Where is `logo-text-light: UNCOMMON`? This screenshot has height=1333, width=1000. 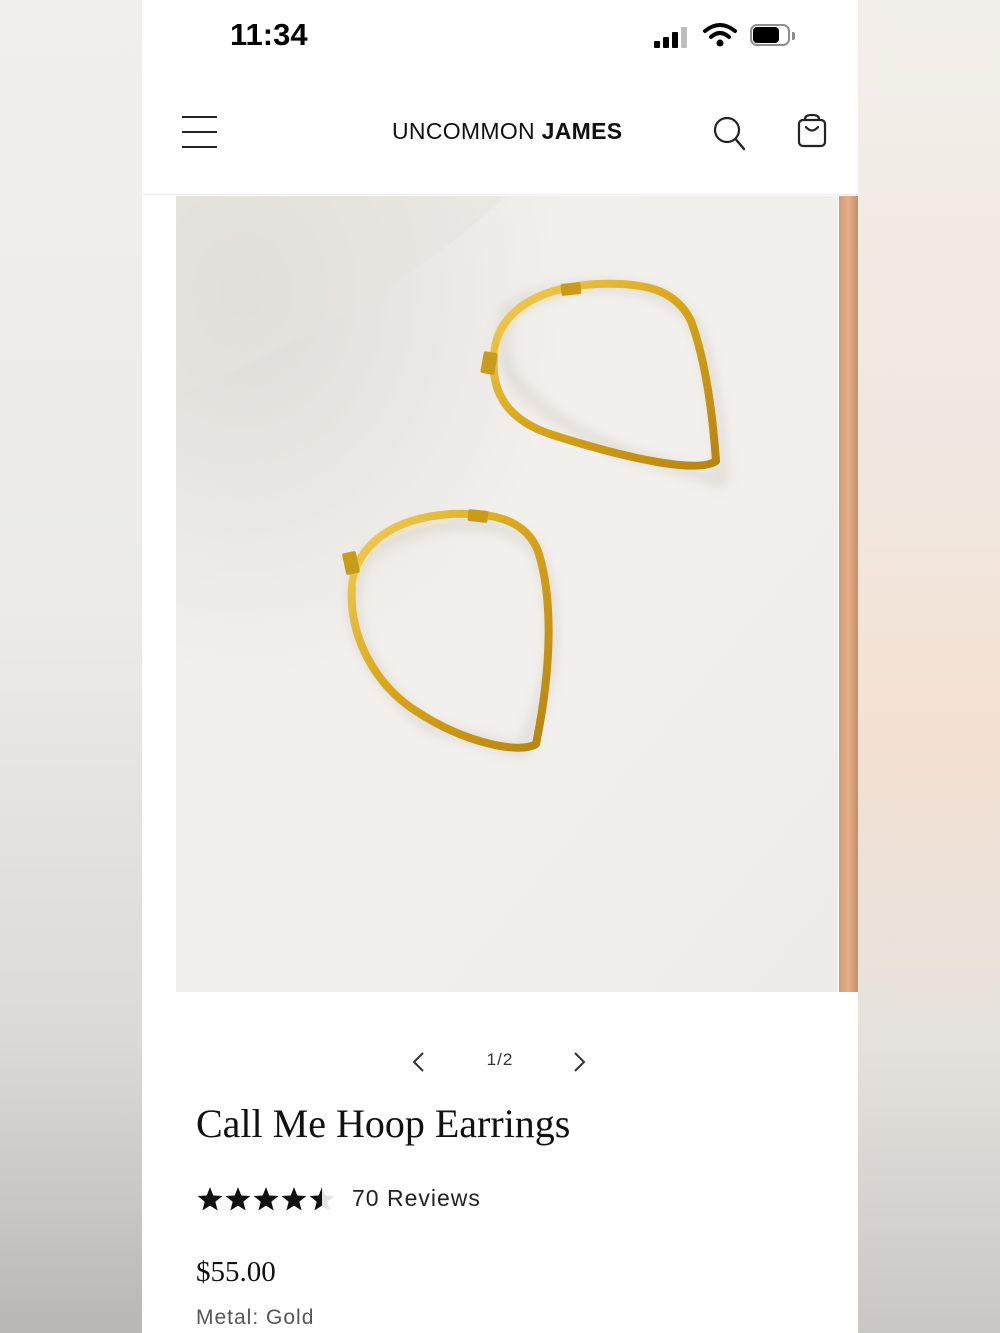
logo-text-light: UNCOMMON is located at coordinates (463, 131).